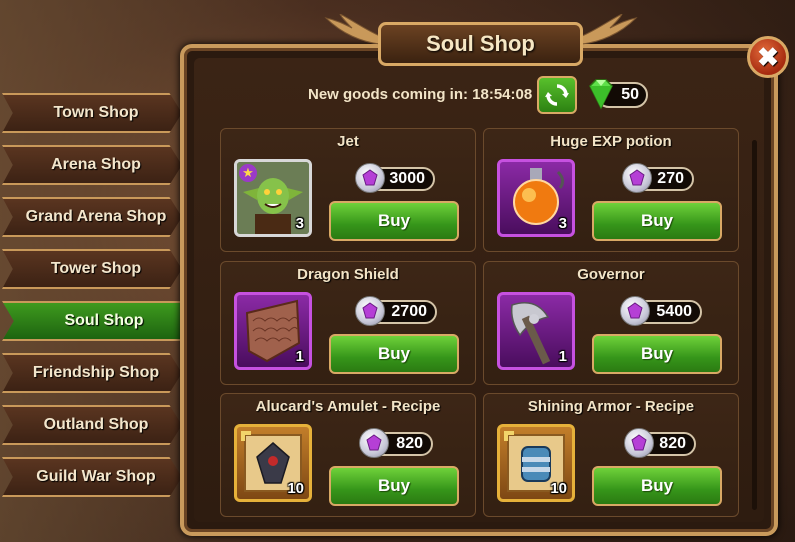 Image resolution: width=795 pixels, height=542 pixels. Describe the element at coordinates (480, 44) in the screenshot. I see `page-title: Soul Shop` at that location.